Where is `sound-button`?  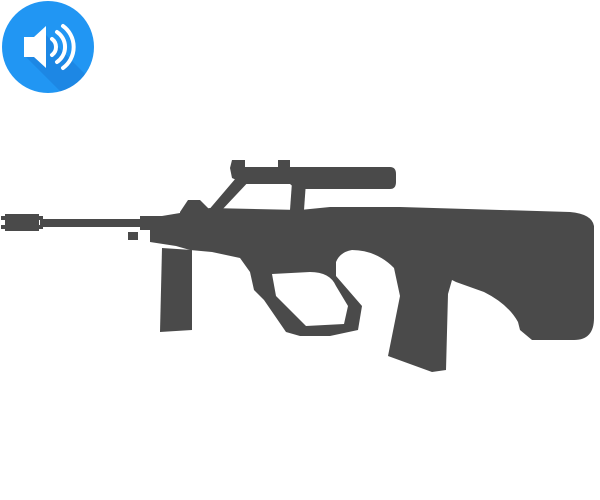
sound-button is located at coordinates (48, 47).